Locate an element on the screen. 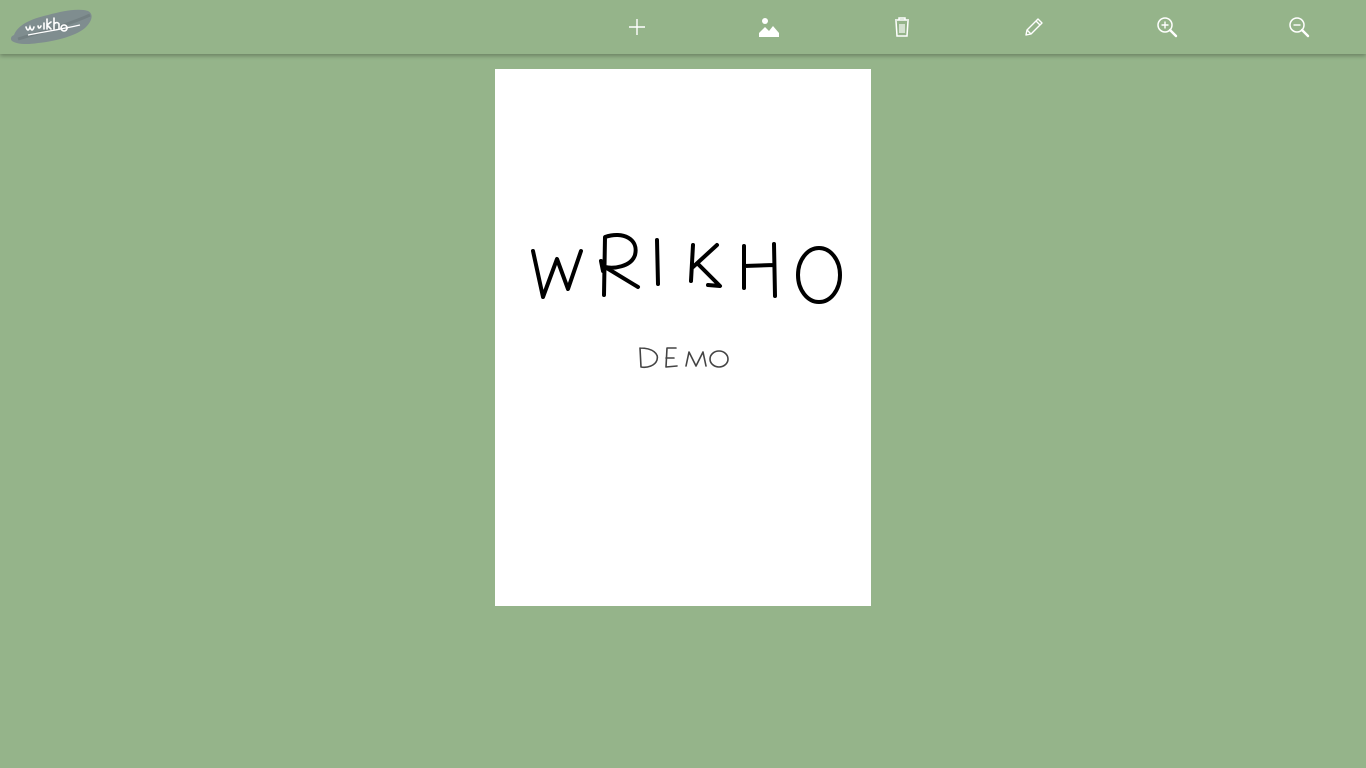  add-page-button is located at coordinates (637, 27).